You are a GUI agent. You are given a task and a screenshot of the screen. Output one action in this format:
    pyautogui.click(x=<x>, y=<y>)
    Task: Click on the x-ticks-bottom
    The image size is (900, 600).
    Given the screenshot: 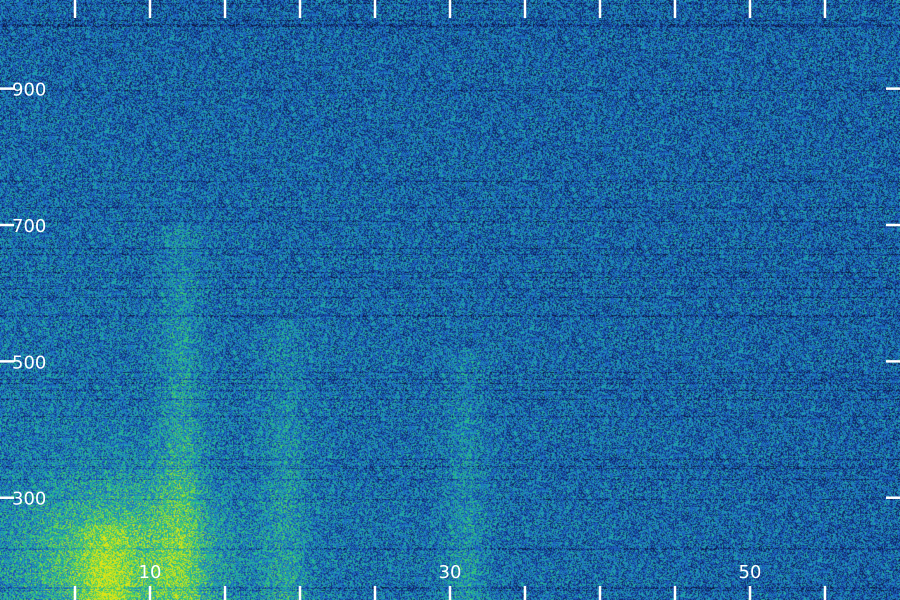 What is the action you would take?
    pyautogui.click(x=450, y=593)
    